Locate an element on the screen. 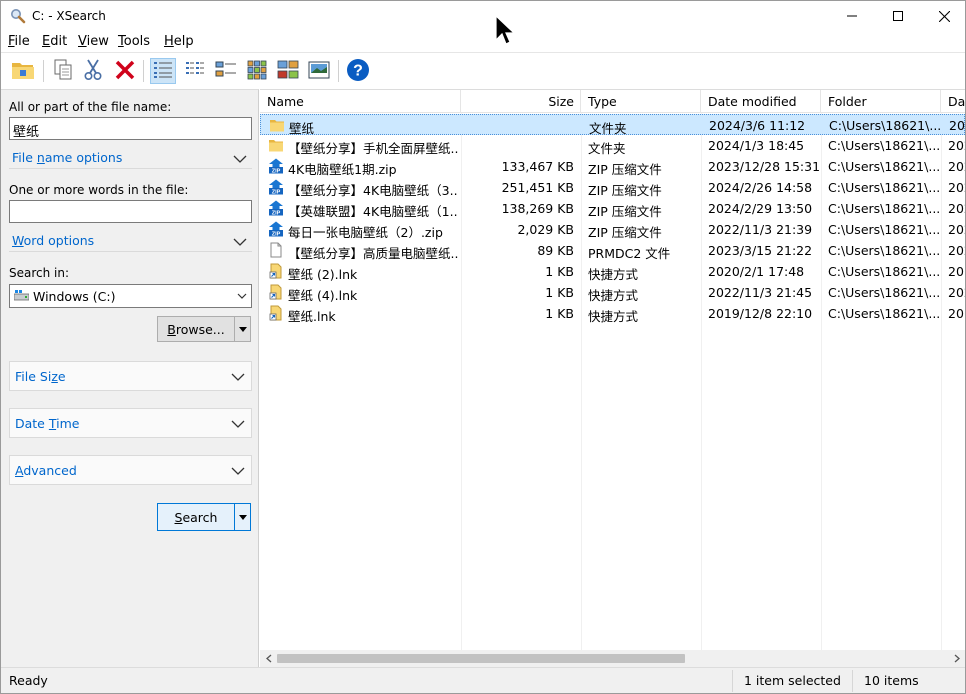 The width and height of the screenshot is (966, 694). open-folder-button is located at coordinates (23, 71).